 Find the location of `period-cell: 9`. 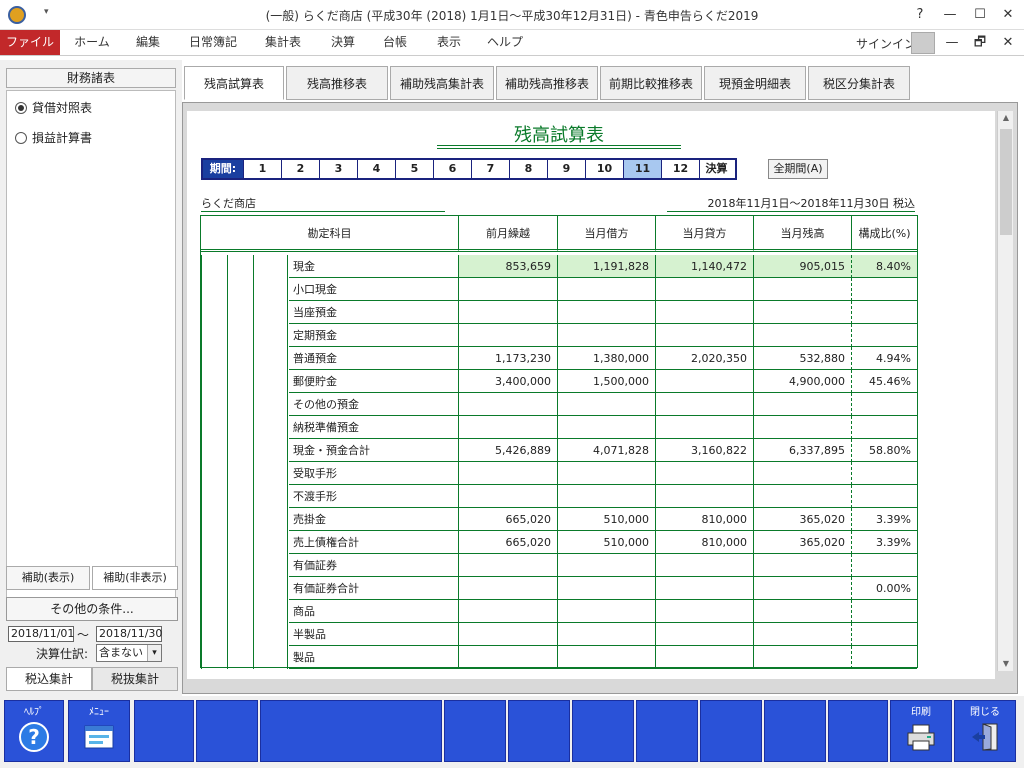

period-cell: 9 is located at coordinates (566, 169).